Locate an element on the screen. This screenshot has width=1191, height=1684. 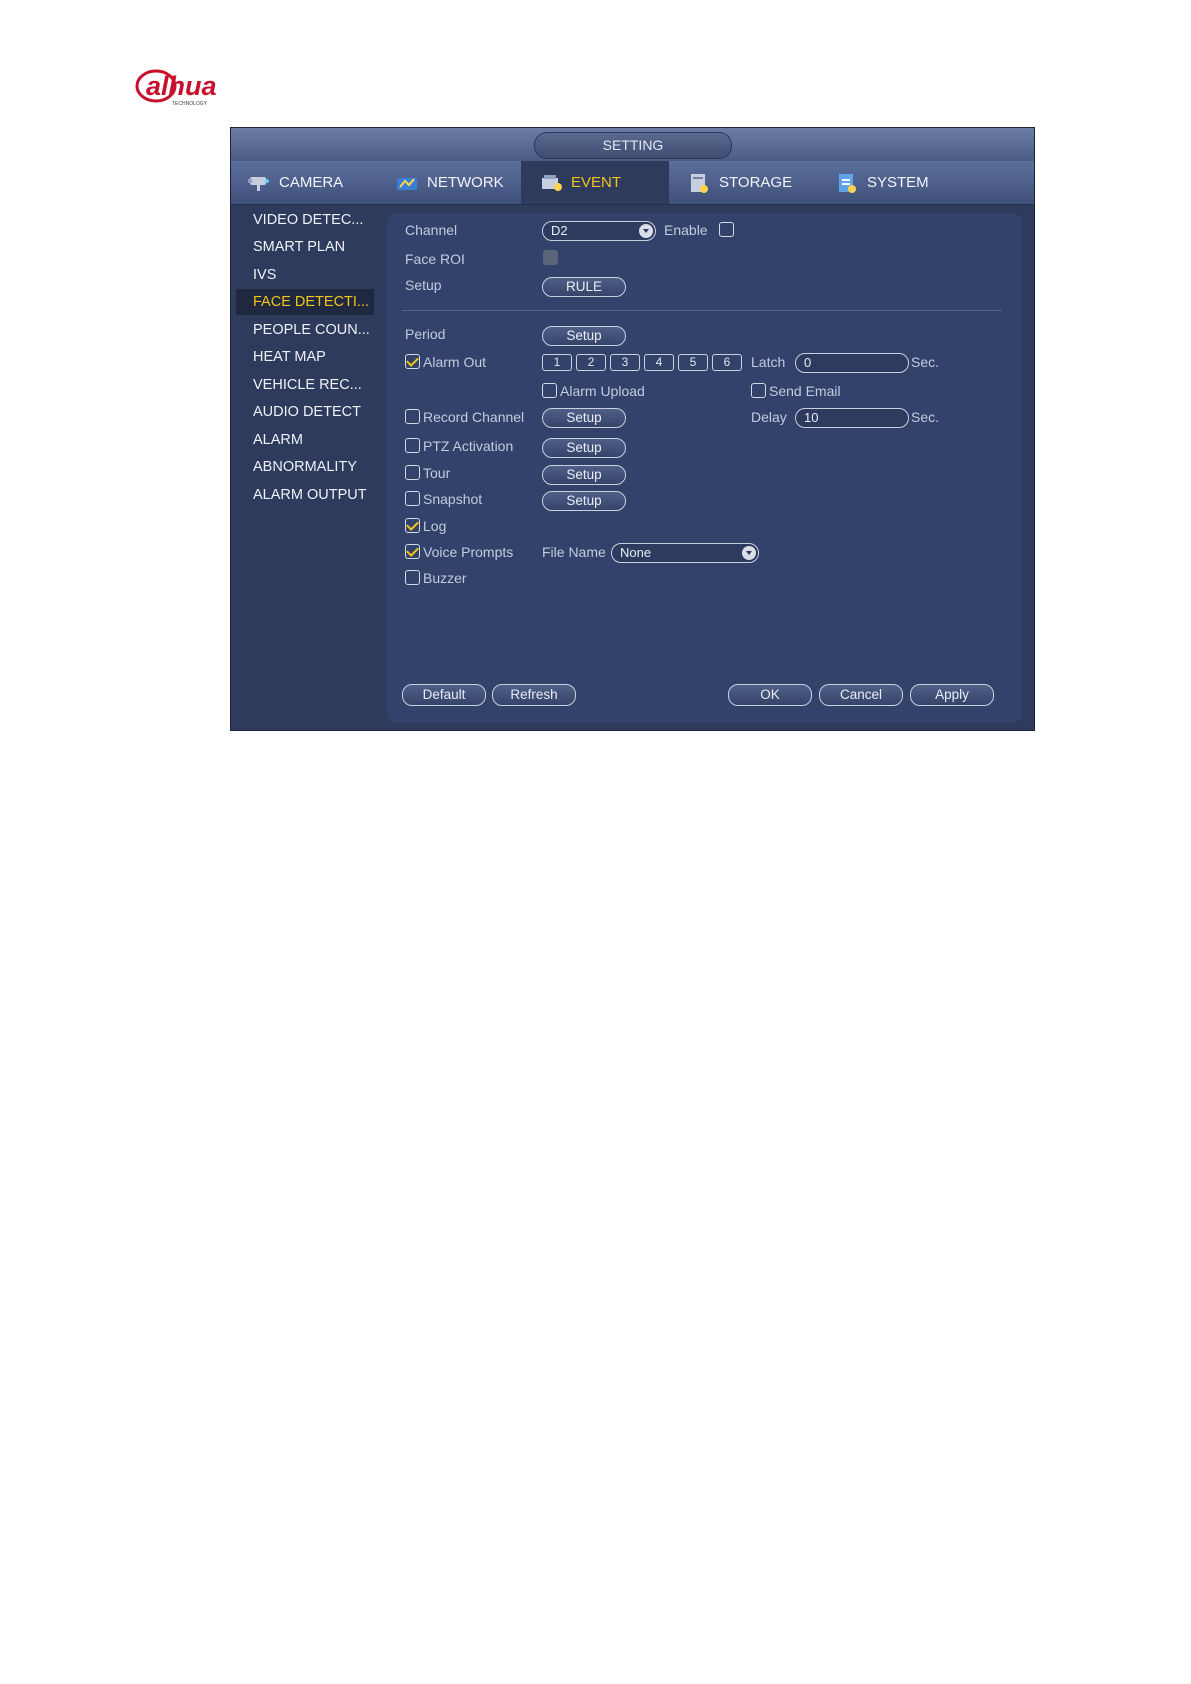
alarm-out-1: 1 is located at coordinates (557, 362).